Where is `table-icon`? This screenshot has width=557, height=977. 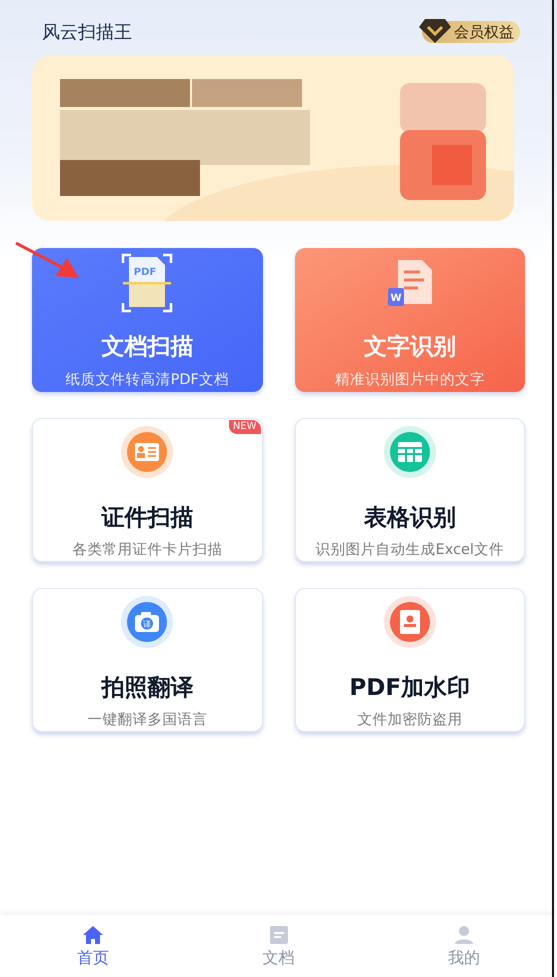 table-icon is located at coordinates (410, 452).